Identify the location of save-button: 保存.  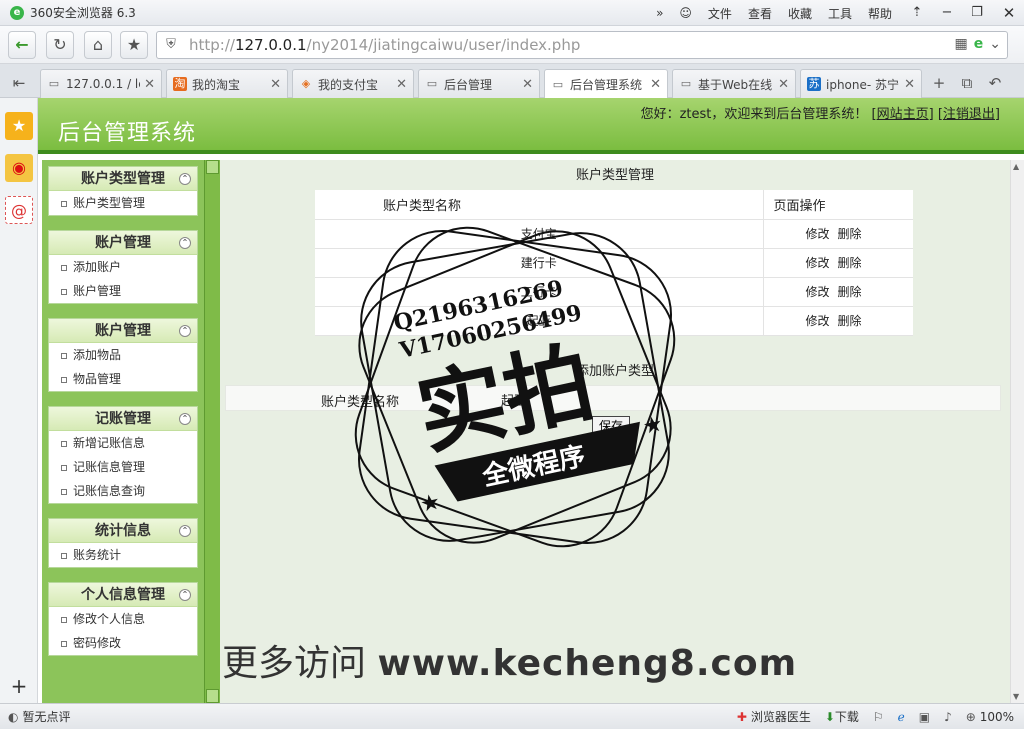
(611, 426).